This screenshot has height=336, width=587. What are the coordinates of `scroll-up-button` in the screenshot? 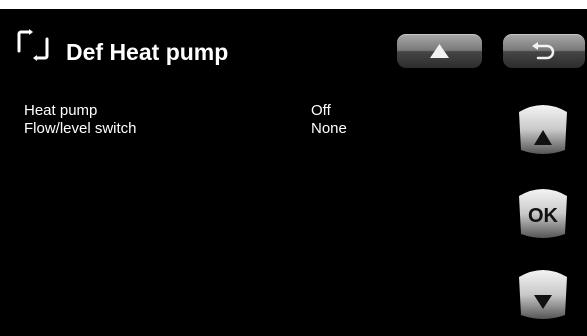 It's located at (543, 128).